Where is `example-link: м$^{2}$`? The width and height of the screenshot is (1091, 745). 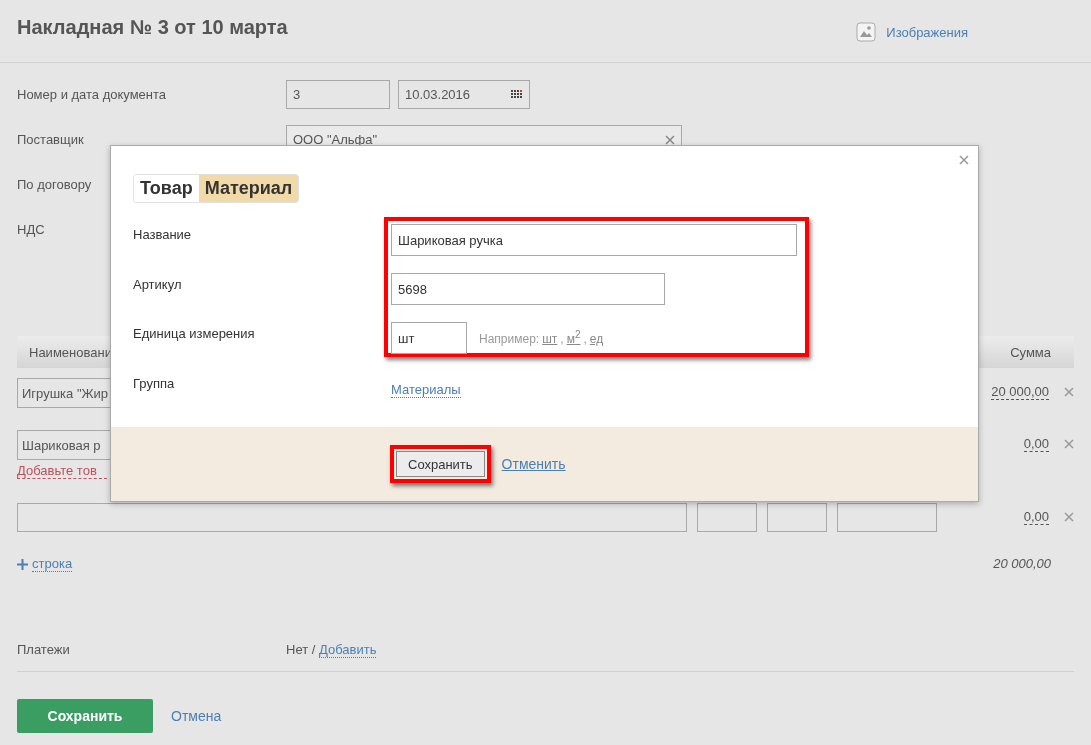 example-link: м$^{2}$ is located at coordinates (573, 337).